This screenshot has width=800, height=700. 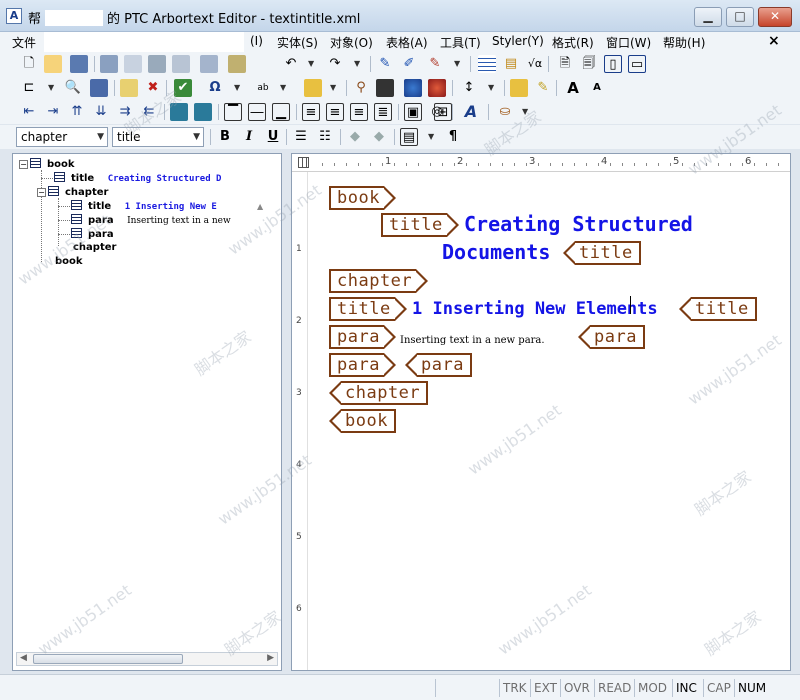 What do you see at coordinates (471, 112) in the screenshot?
I see `font-button: A` at bounding box center [471, 112].